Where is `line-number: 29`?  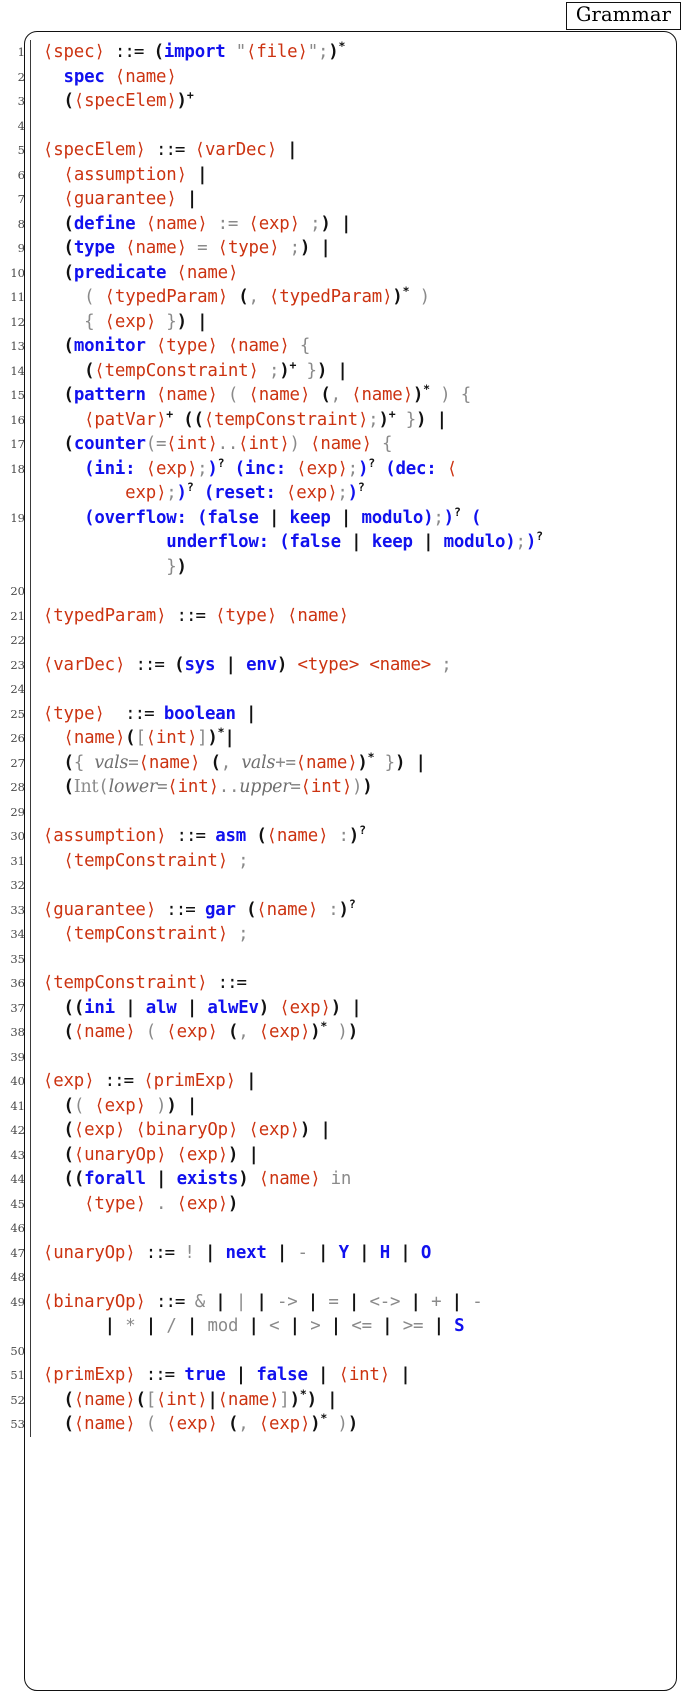 line-number: 29 is located at coordinates (17, 811).